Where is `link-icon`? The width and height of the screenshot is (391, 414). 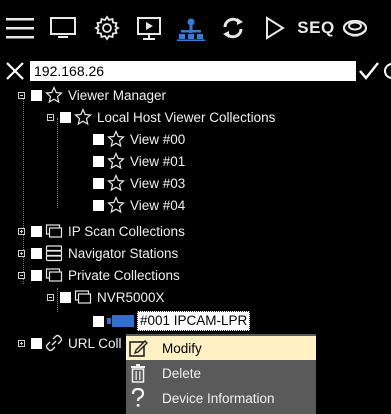
link-icon is located at coordinates (54, 343).